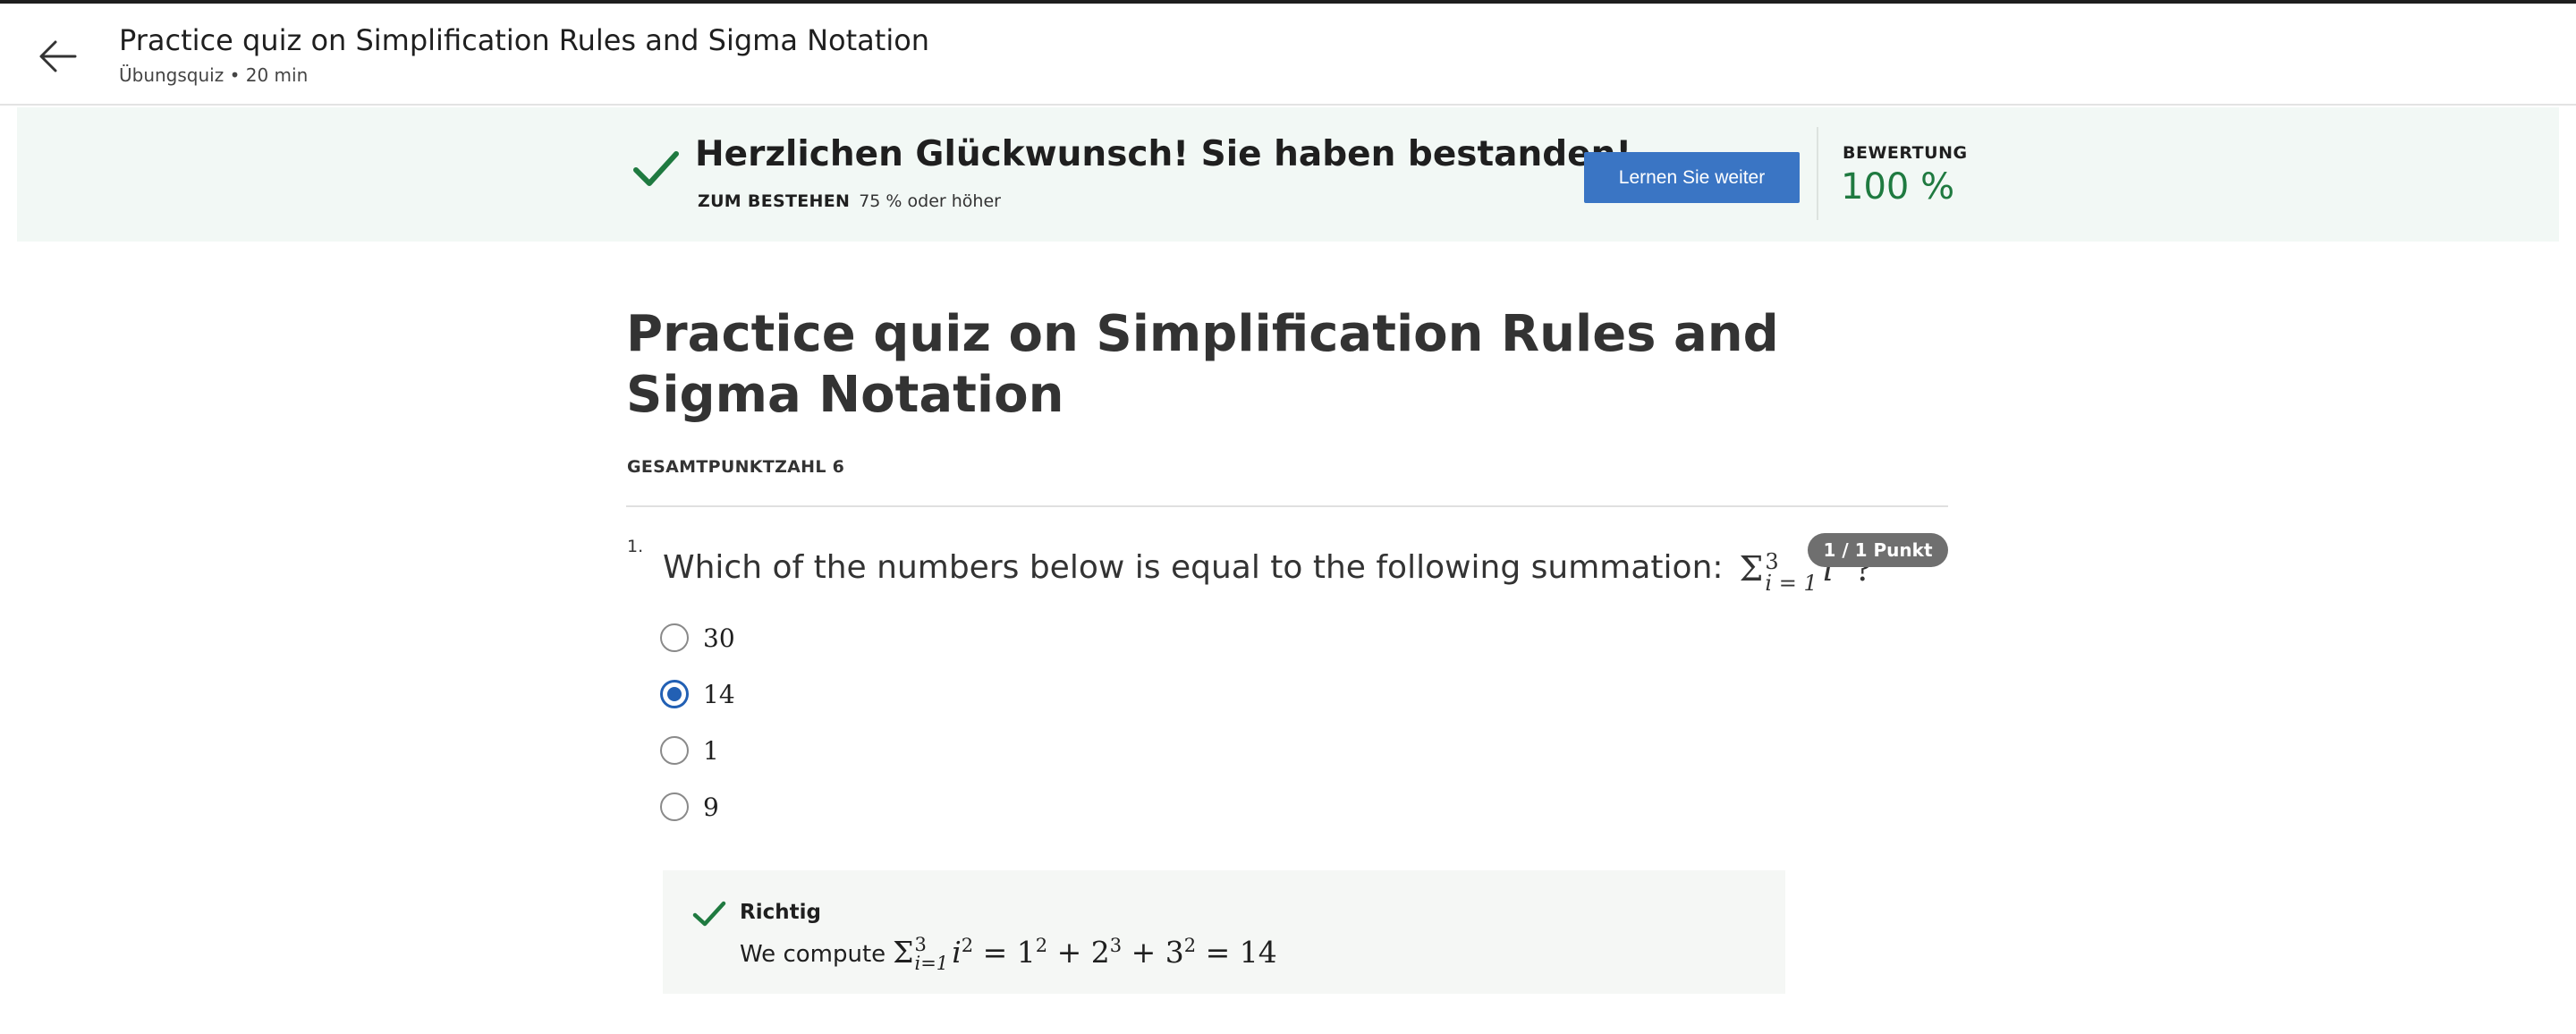 The height and width of the screenshot is (1034, 2576). I want to click on arrow-left-icon, so click(58, 56).